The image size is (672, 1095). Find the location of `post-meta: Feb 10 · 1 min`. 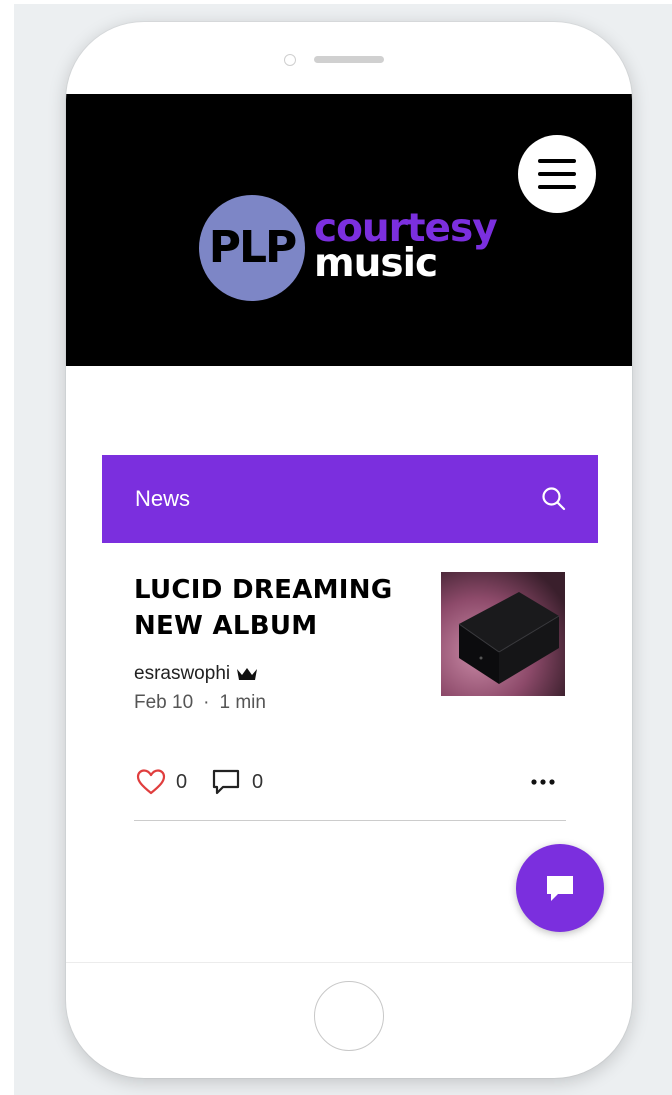

post-meta: Feb 10 · 1 min is located at coordinates (200, 703).